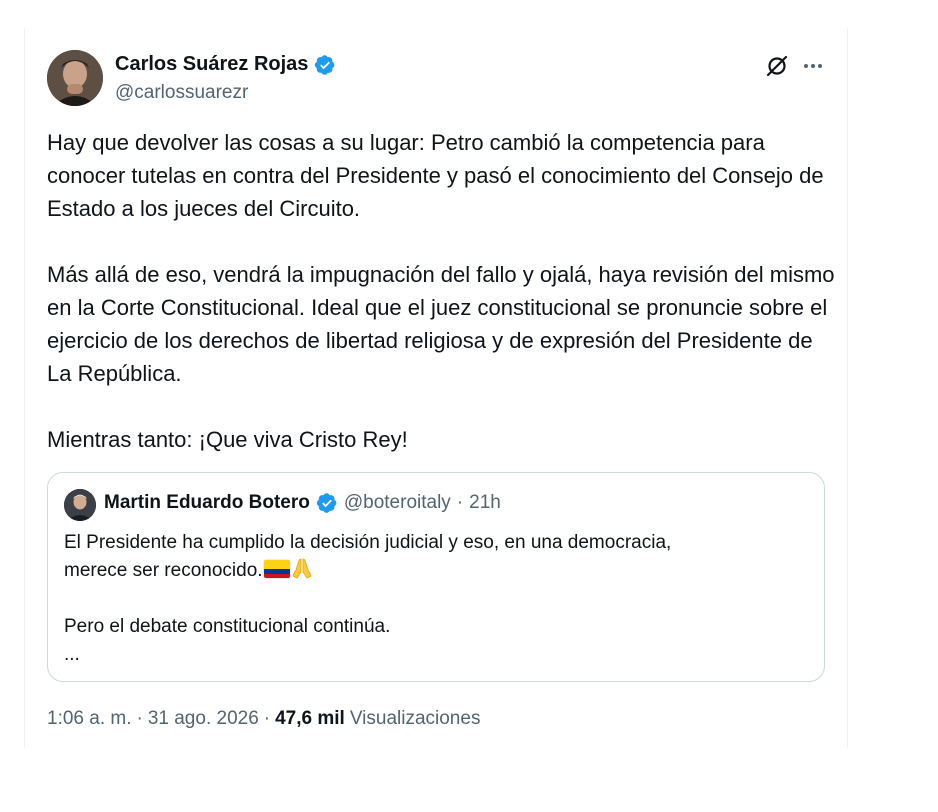 The height and width of the screenshot is (812, 938). I want to click on views-label: Visualizaciones, so click(415, 718).